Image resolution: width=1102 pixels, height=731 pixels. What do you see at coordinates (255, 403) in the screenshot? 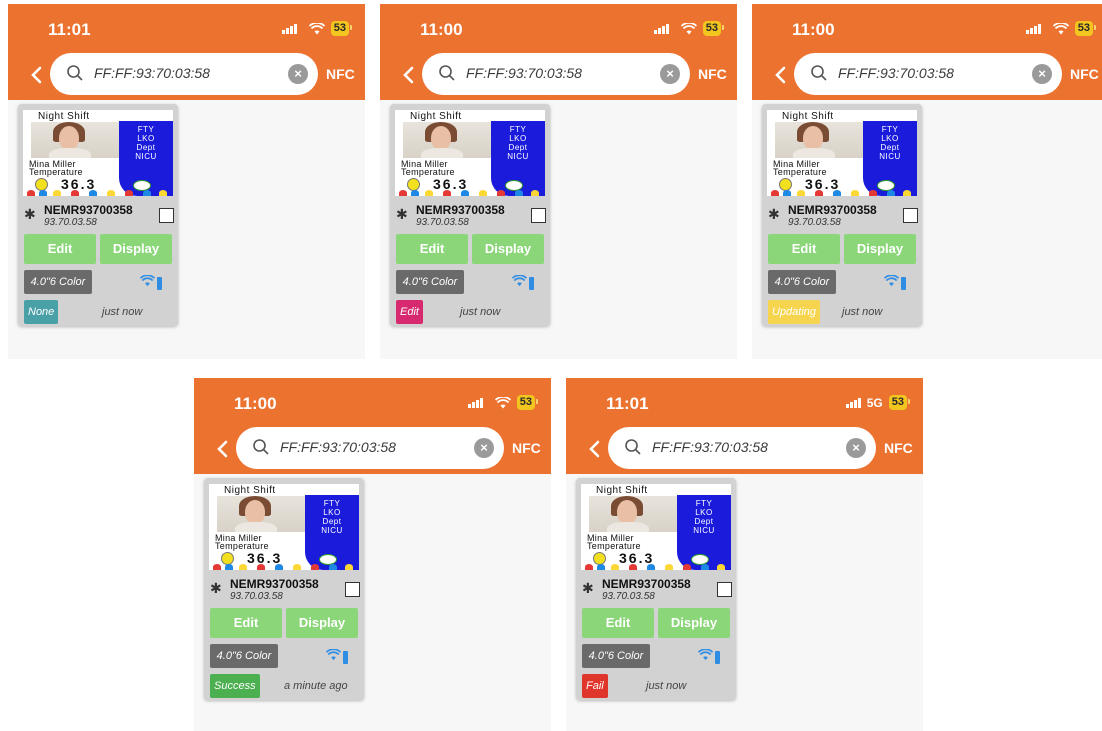
I see `status-time: 11:00` at bounding box center [255, 403].